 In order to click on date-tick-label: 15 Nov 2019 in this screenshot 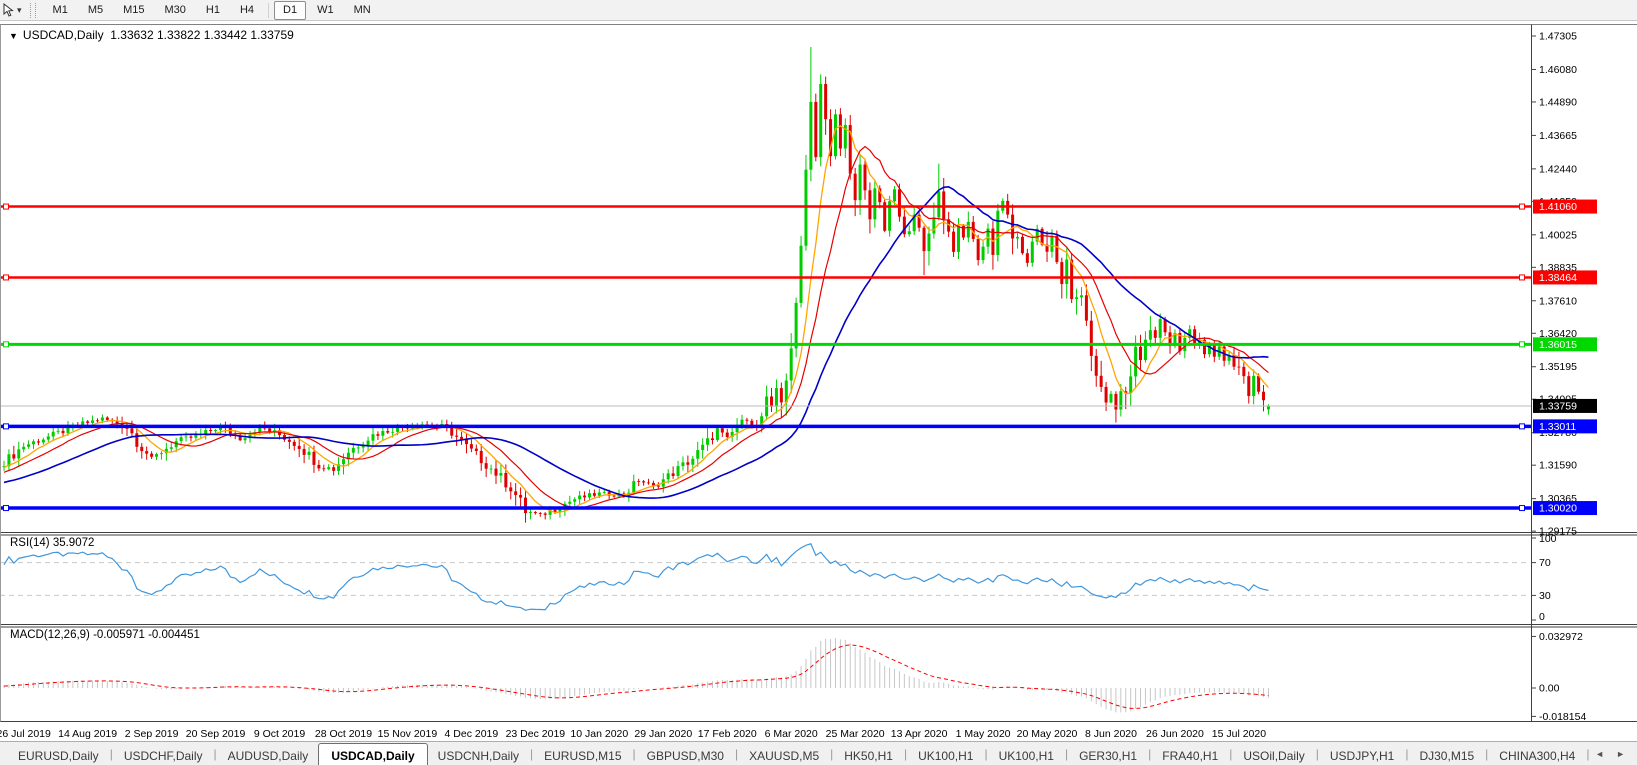, I will do `click(408, 734)`.